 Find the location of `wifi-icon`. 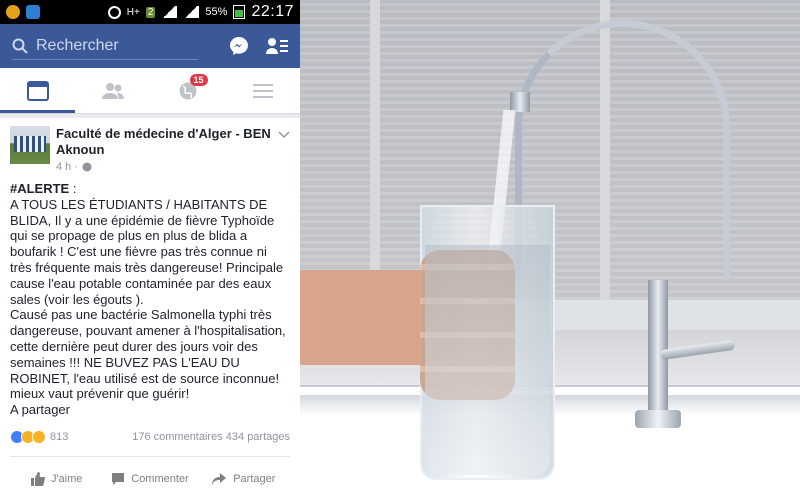

wifi-icon is located at coordinates (33, 12).